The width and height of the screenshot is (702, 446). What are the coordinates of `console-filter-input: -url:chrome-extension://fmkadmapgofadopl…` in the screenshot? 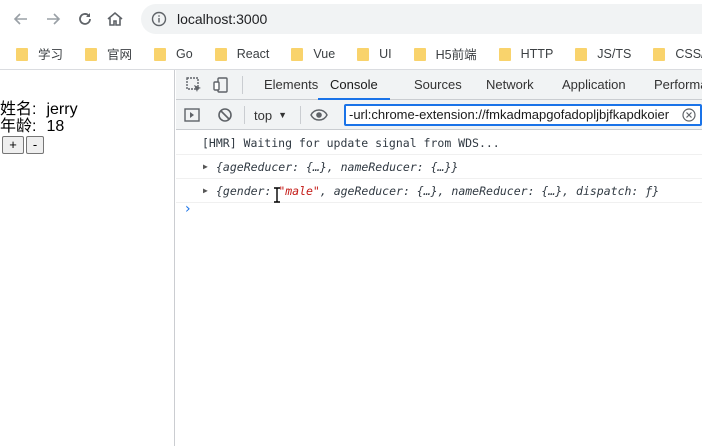 It's located at (523, 115).